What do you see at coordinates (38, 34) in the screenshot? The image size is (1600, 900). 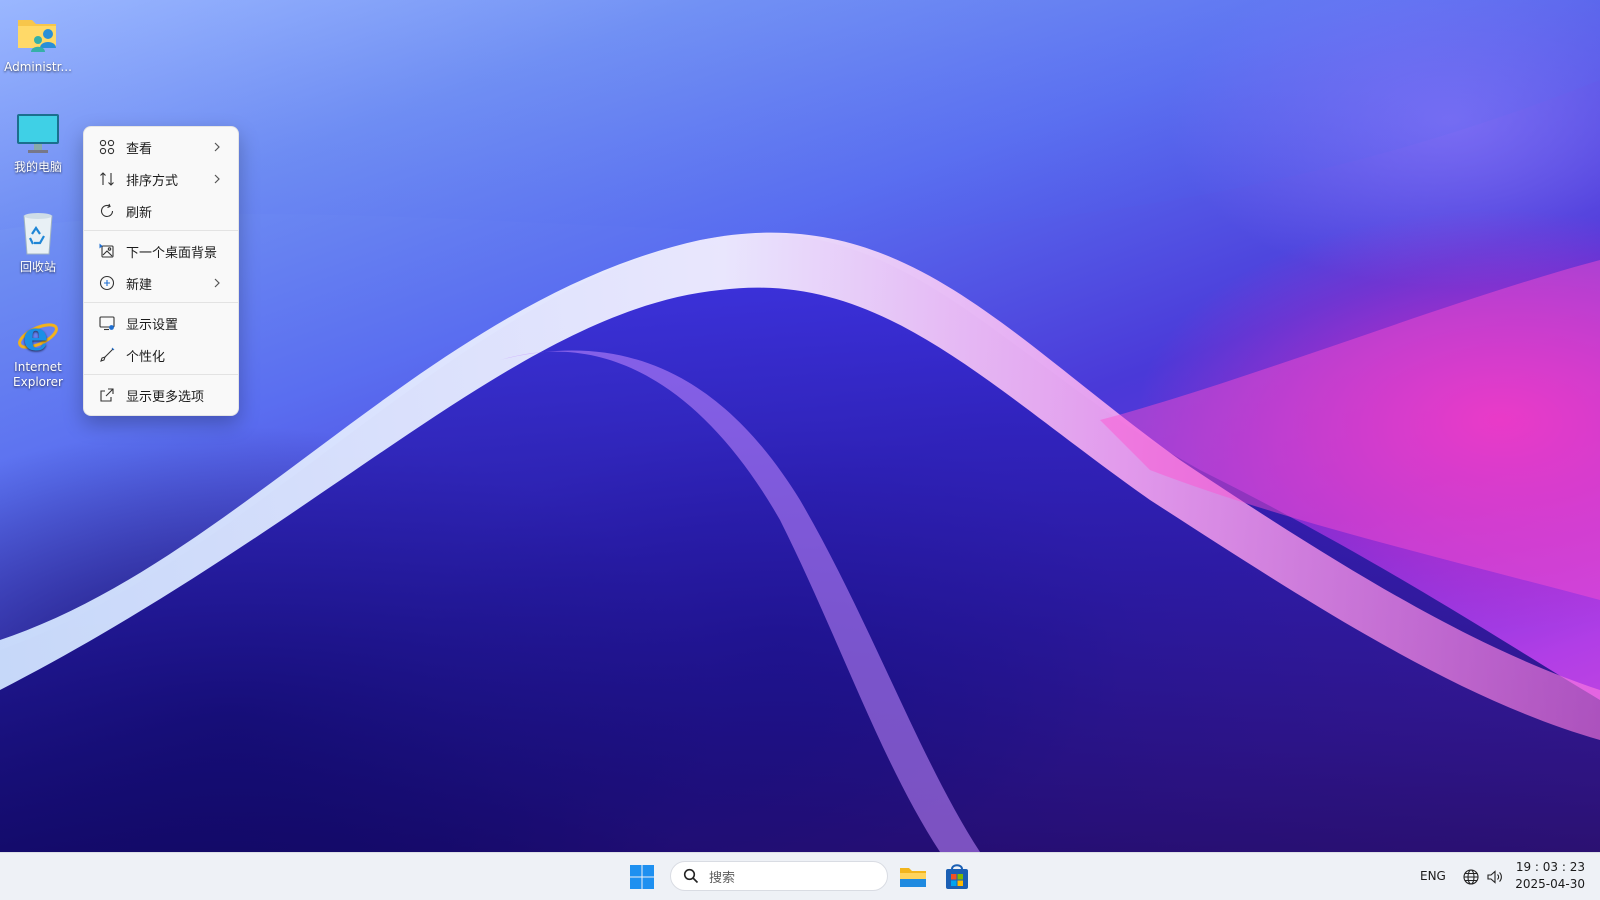 I see `user-folder-icon` at bounding box center [38, 34].